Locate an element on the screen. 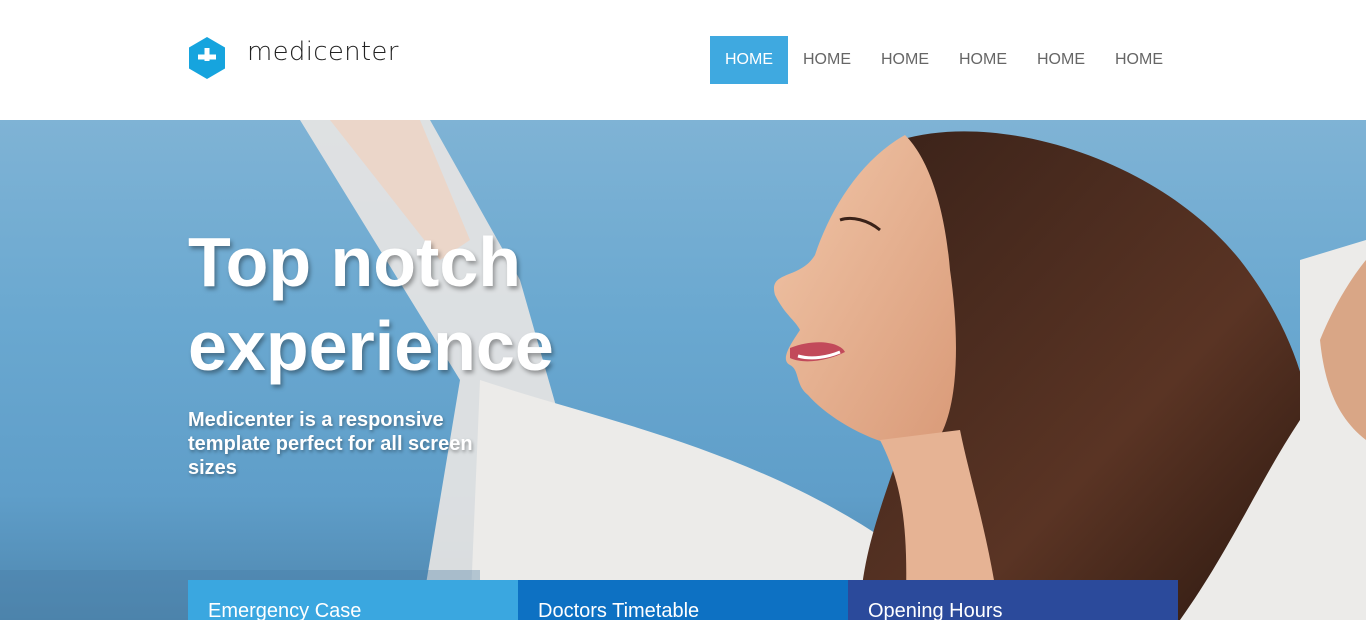 This screenshot has width=1366, height=620. plus-hexagon-icon is located at coordinates (207, 58).